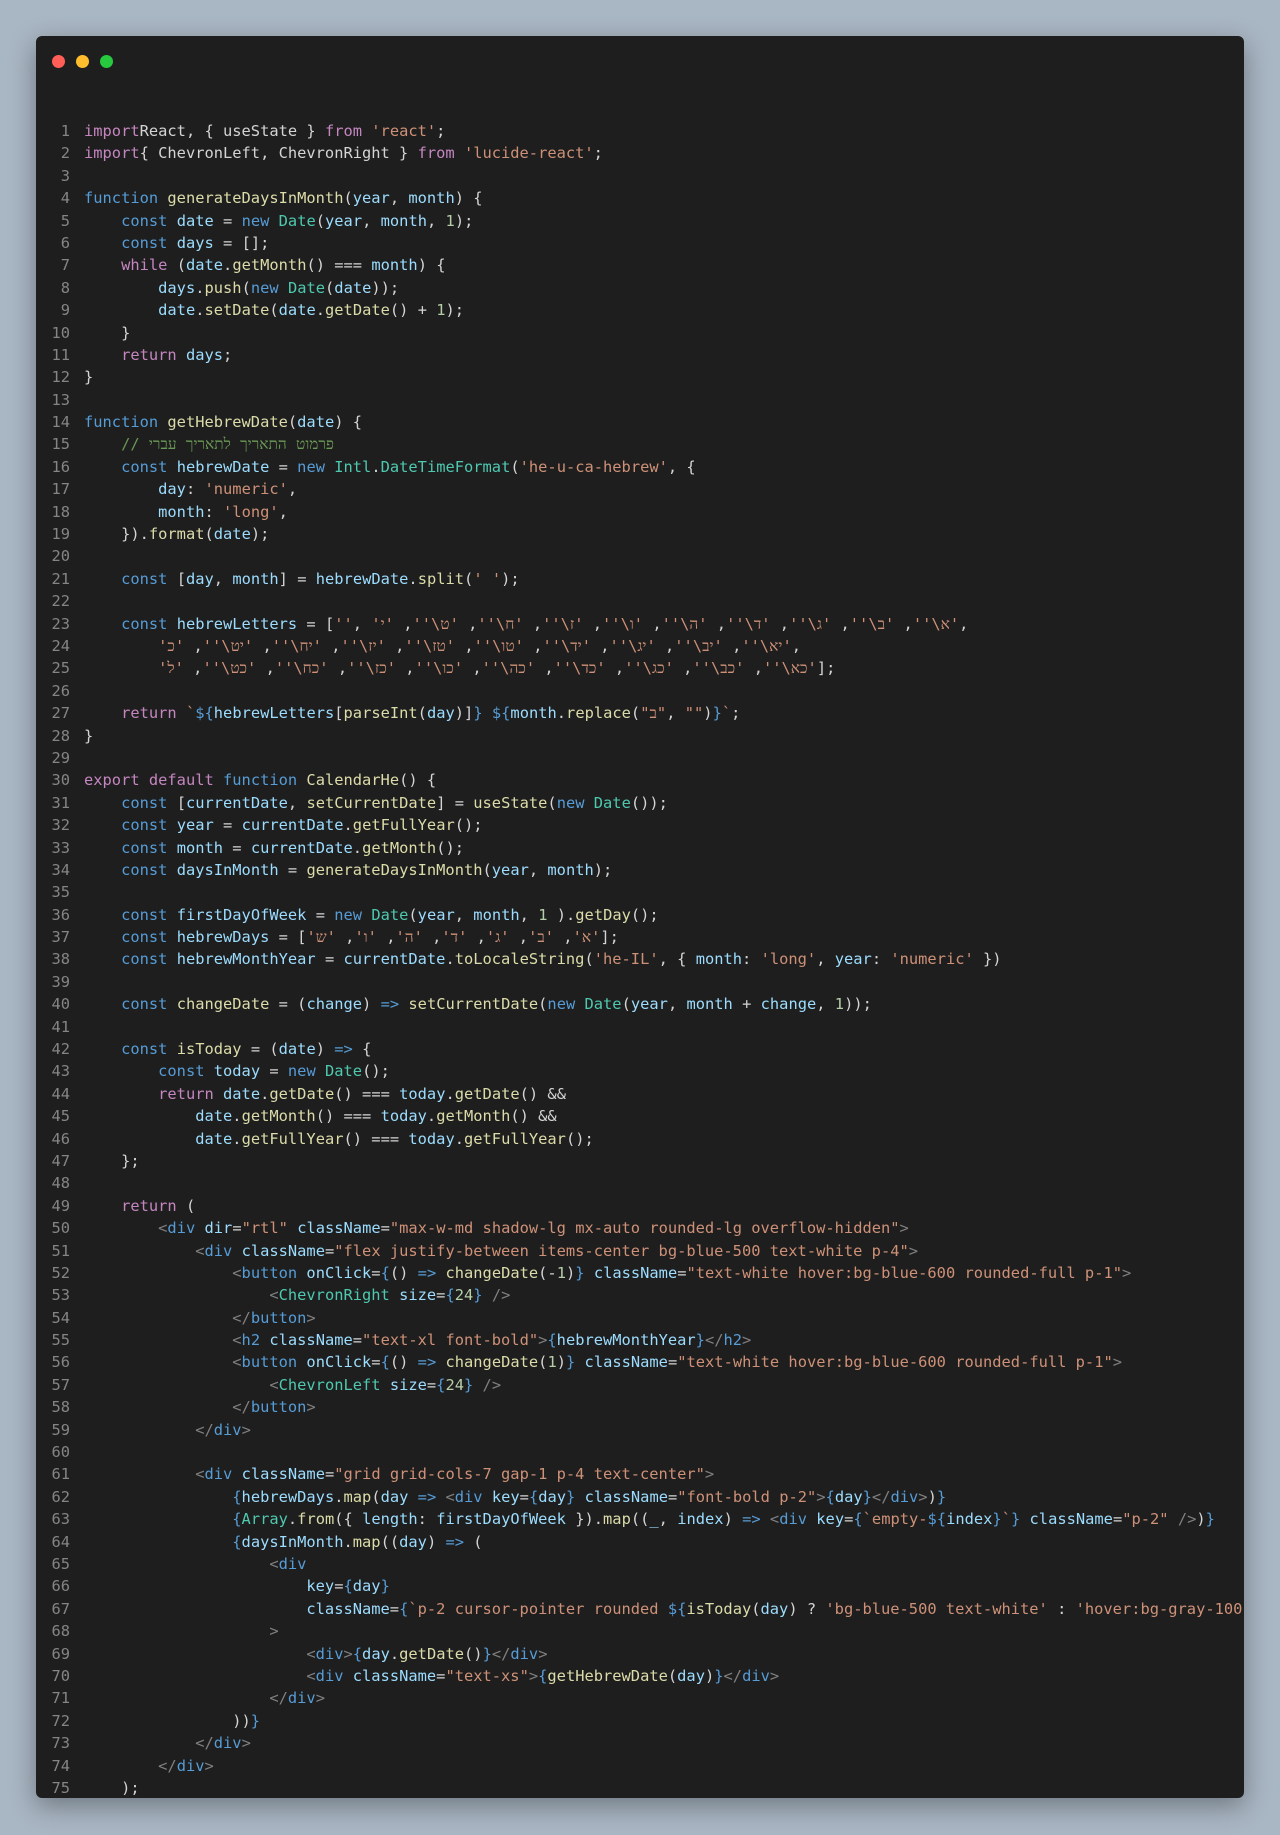  I want to click on line-number: 22, so click(60, 601).